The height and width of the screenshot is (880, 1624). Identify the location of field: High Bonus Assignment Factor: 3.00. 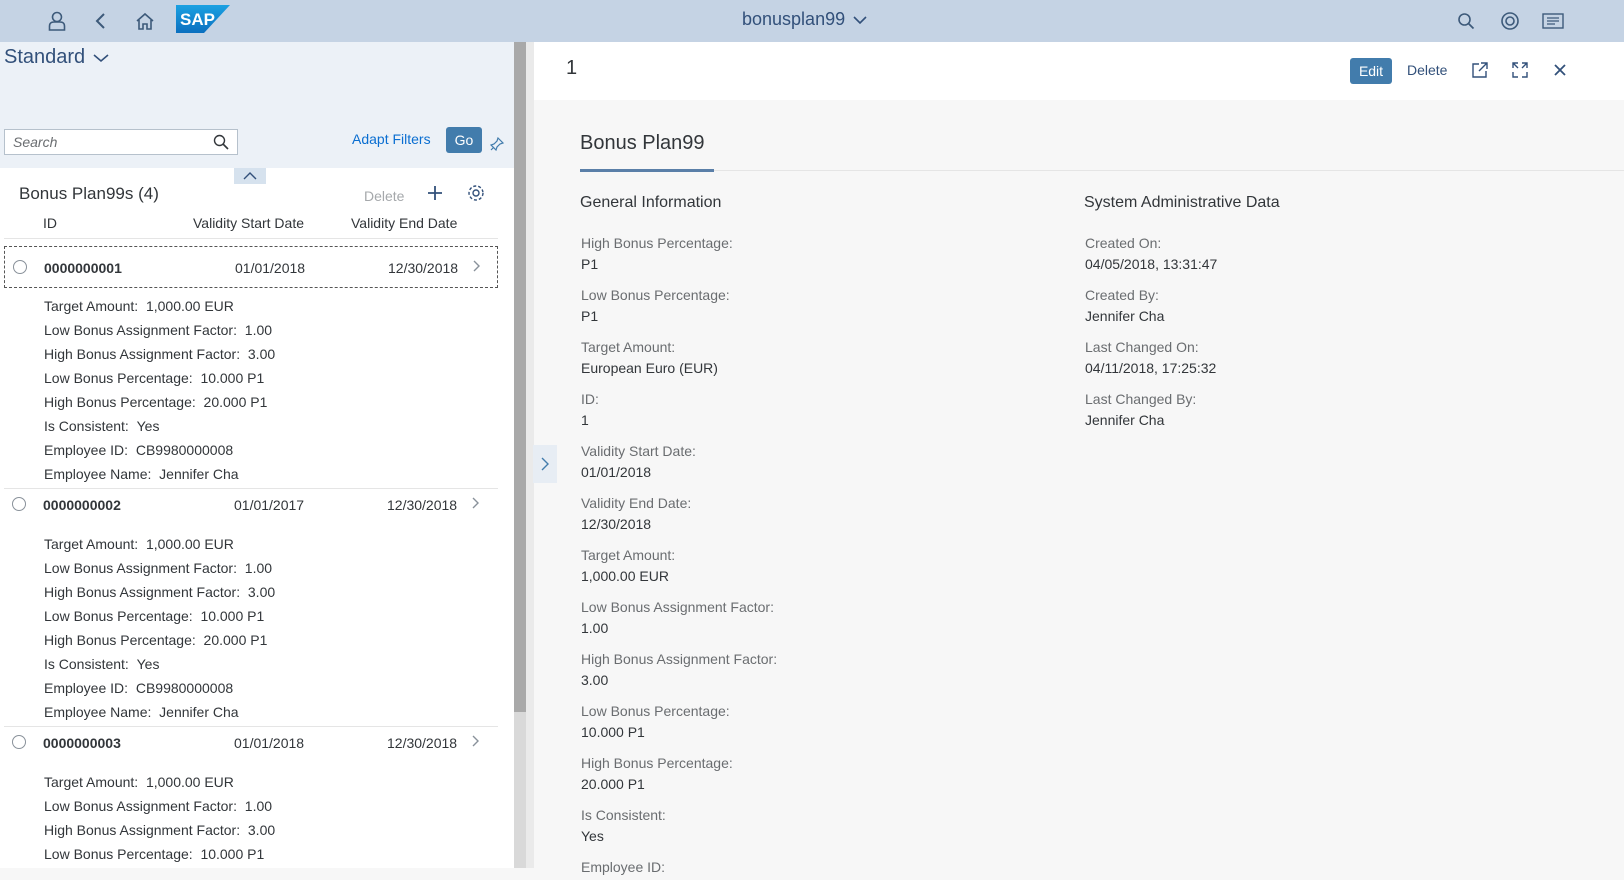
(679, 669).